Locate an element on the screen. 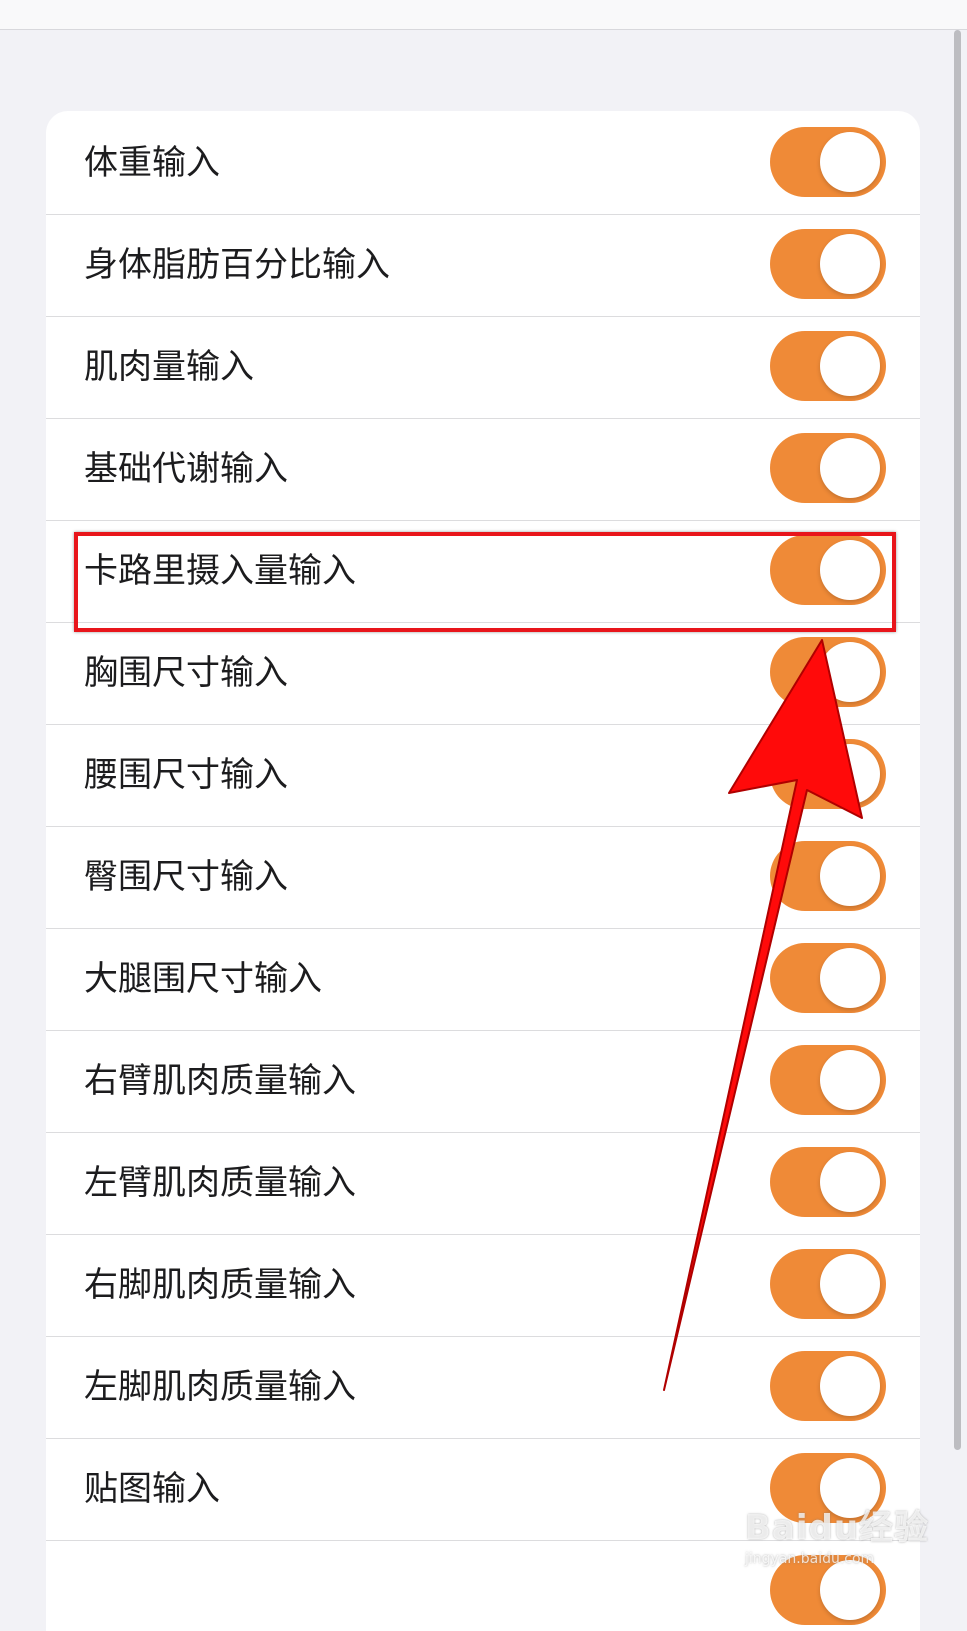 The height and width of the screenshot is (1631, 967). top-bar is located at coordinates (483, 15).